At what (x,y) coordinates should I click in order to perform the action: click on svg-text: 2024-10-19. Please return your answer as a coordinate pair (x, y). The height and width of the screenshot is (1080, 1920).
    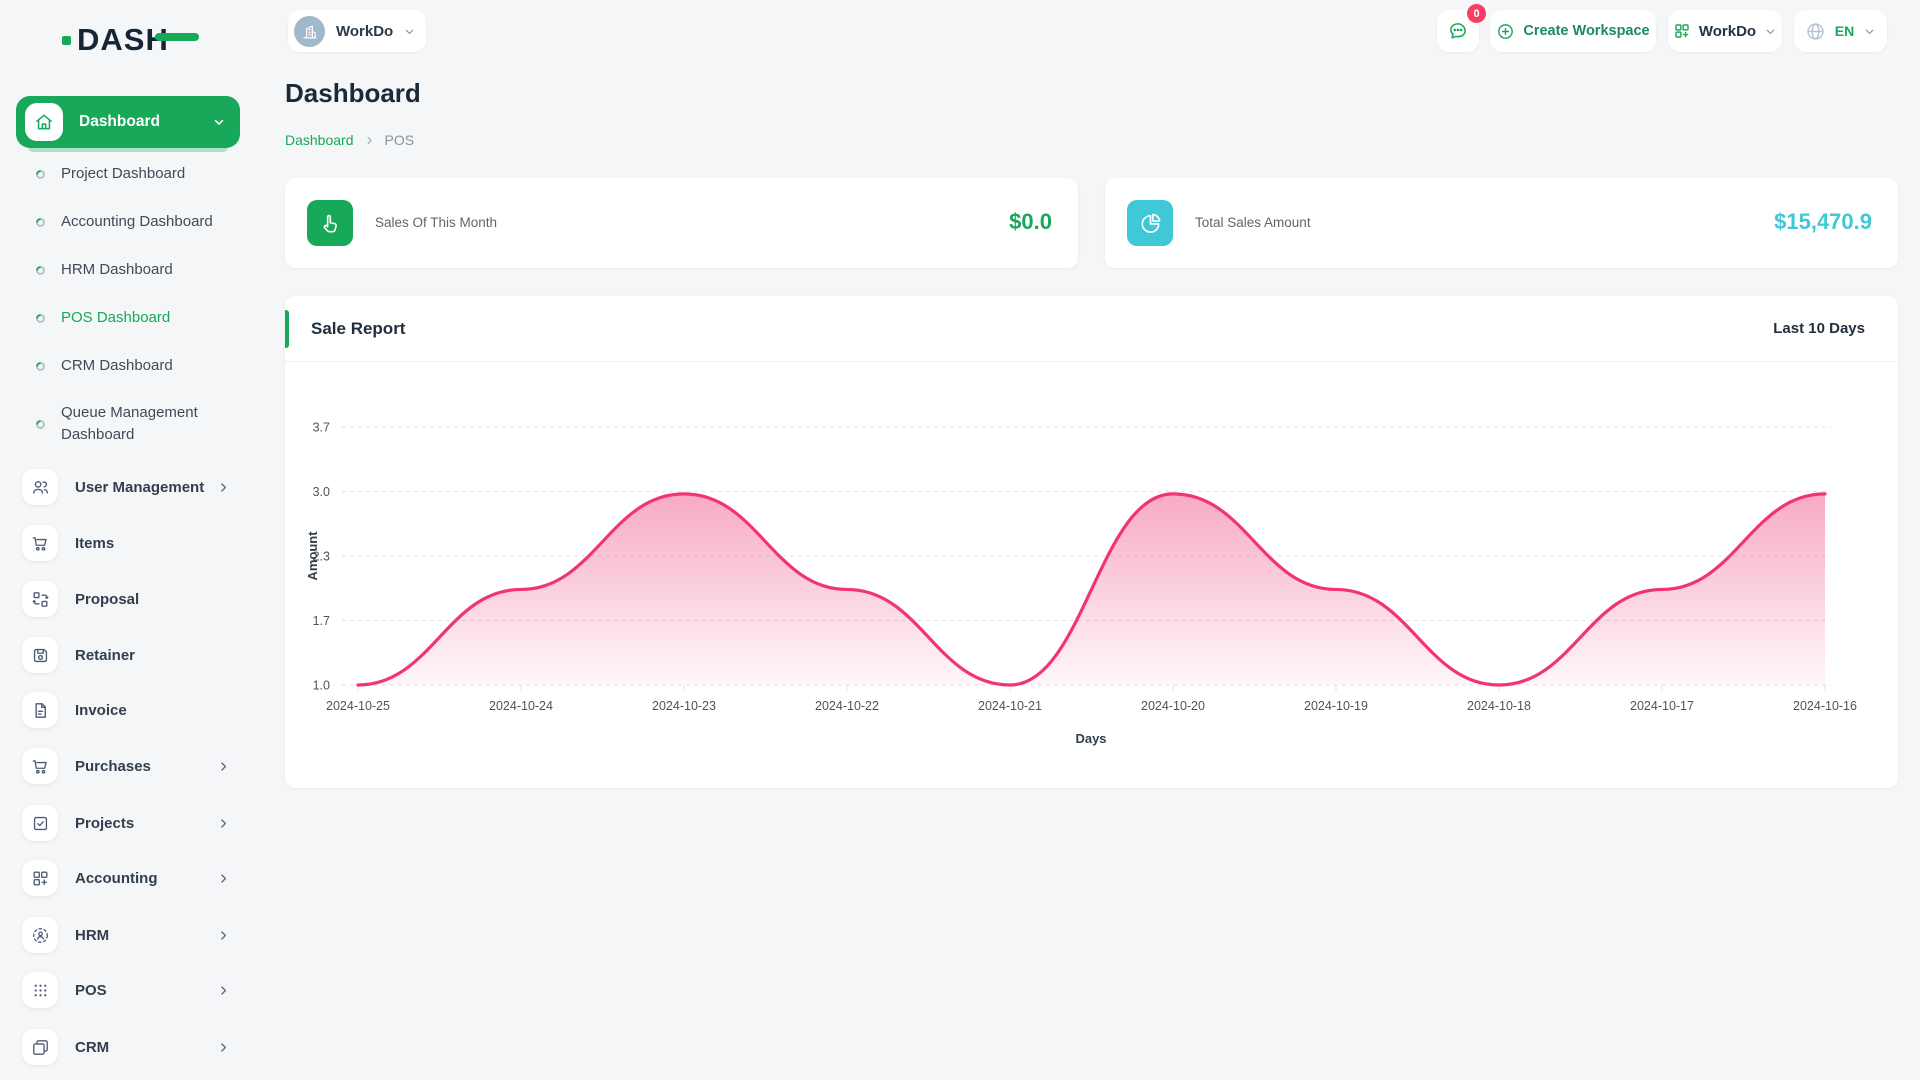
    Looking at the image, I should click on (1336, 706).